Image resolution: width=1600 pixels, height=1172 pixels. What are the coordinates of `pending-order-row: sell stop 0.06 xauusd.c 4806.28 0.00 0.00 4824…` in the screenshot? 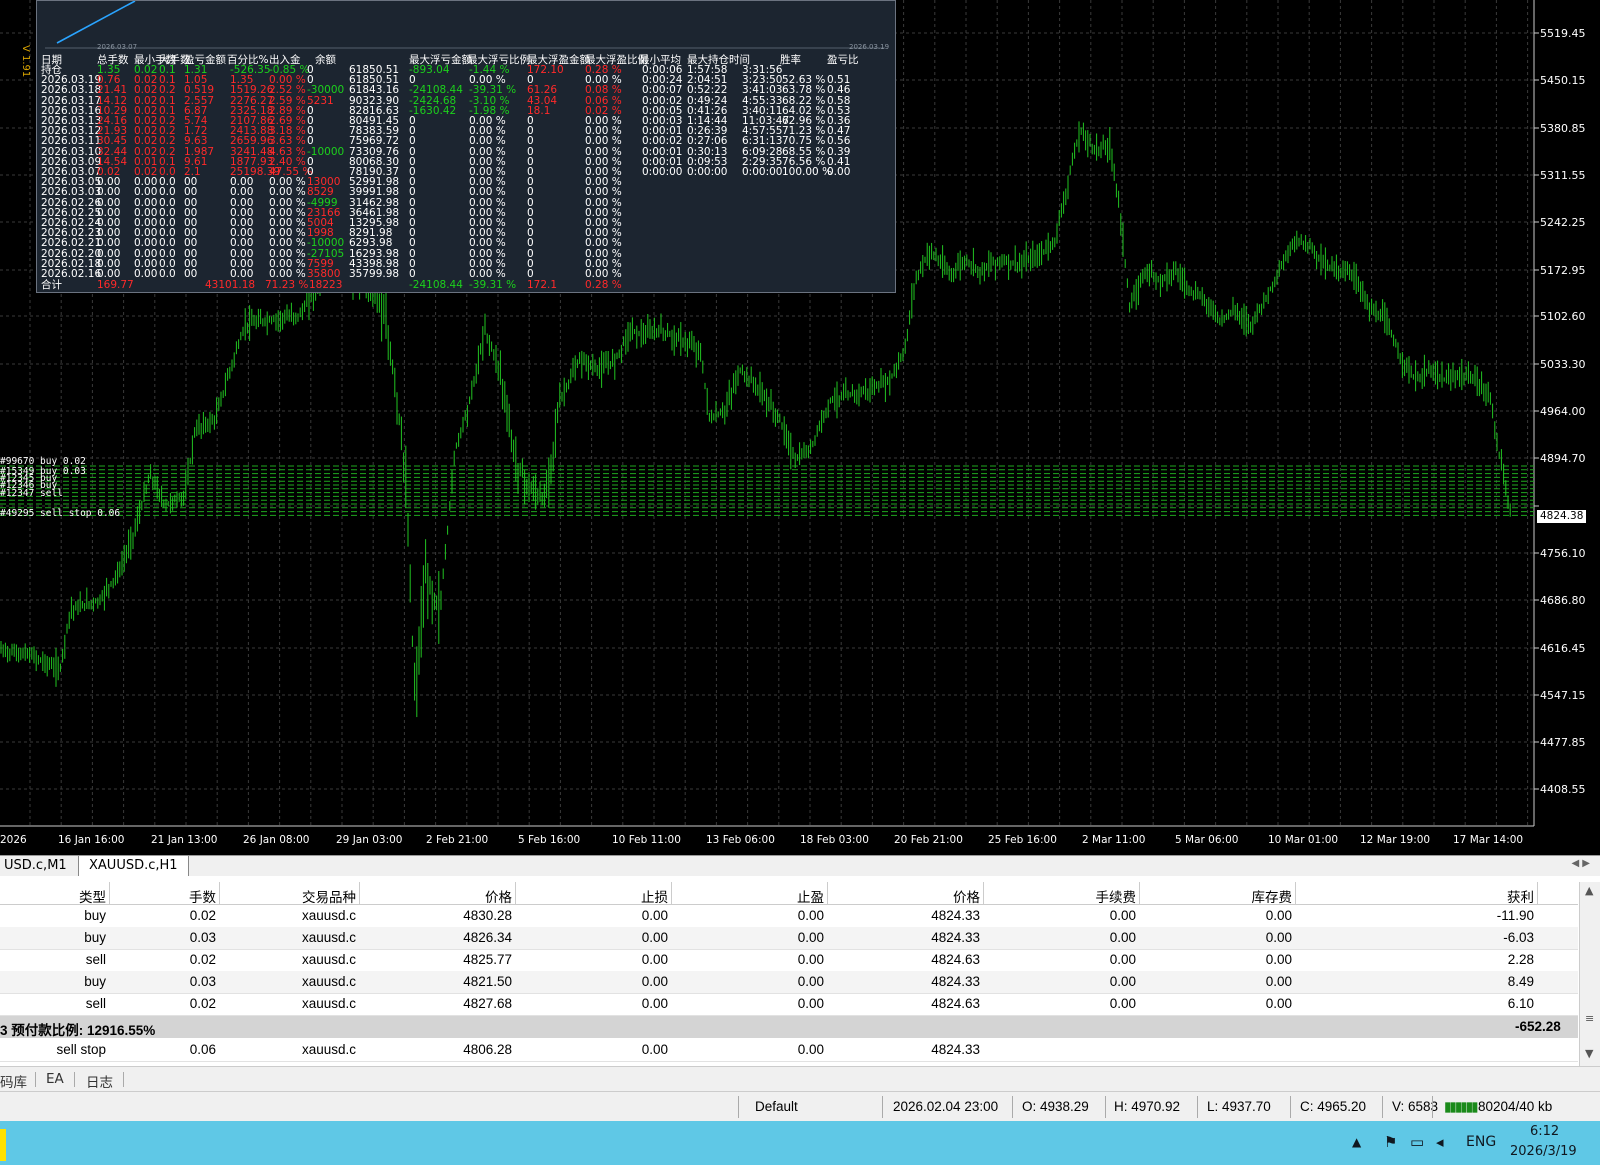 It's located at (789, 1050).